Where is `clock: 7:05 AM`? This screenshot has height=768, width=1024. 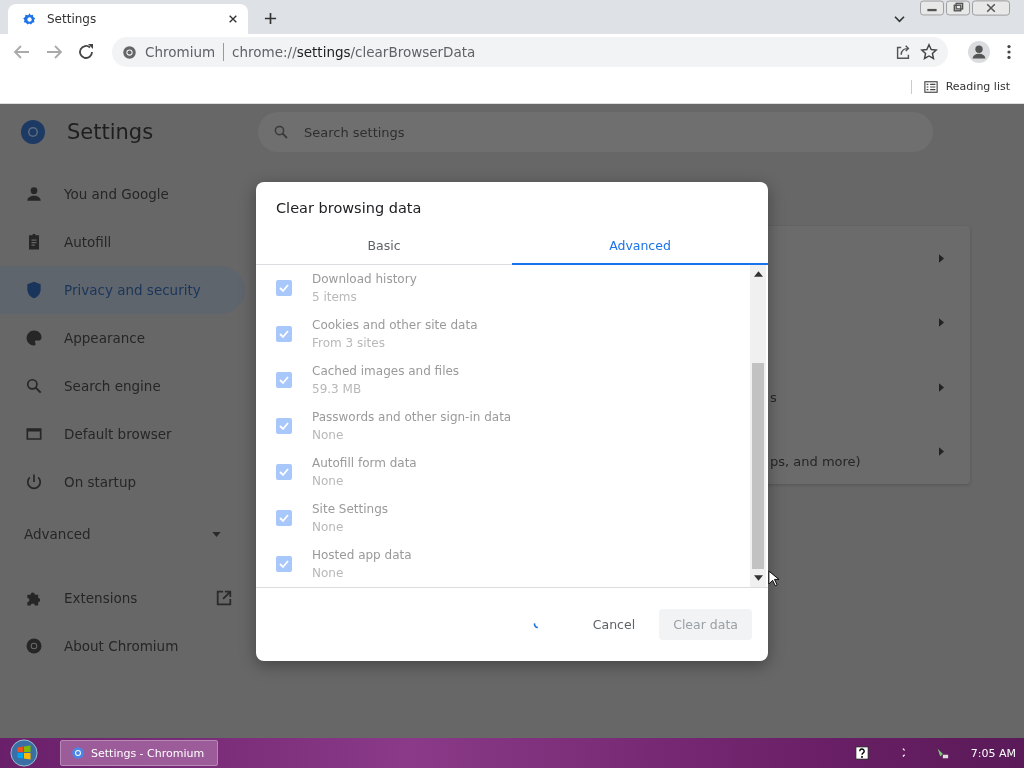
clock: 7:05 AM is located at coordinates (993, 753).